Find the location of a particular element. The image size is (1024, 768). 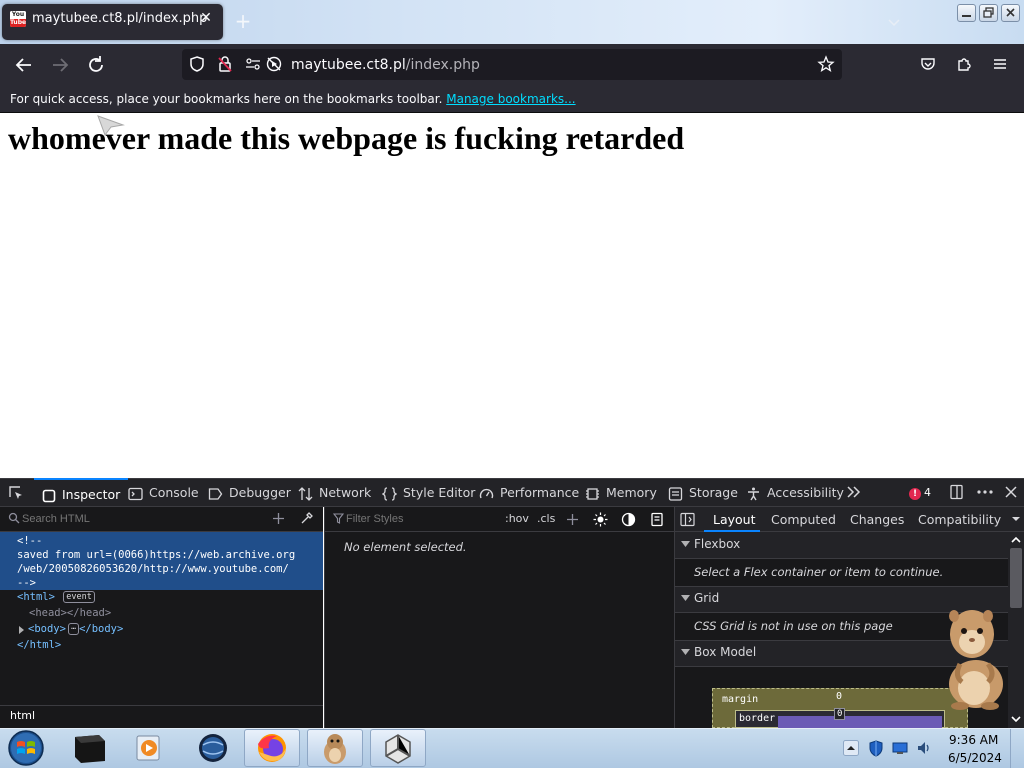

url-text: maytubee.ct8.pl/index.php is located at coordinates (385, 65).